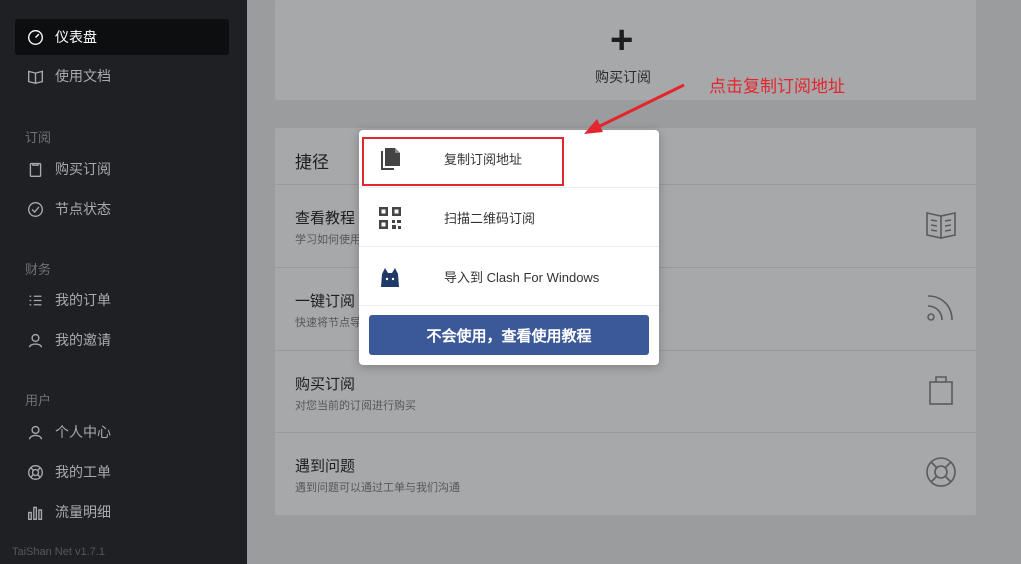 The width and height of the screenshot is (1021, 564). Describe the element at coordinates (312, 162) in the screenshot. I see `shortcuts-title: 捷径` at that location.